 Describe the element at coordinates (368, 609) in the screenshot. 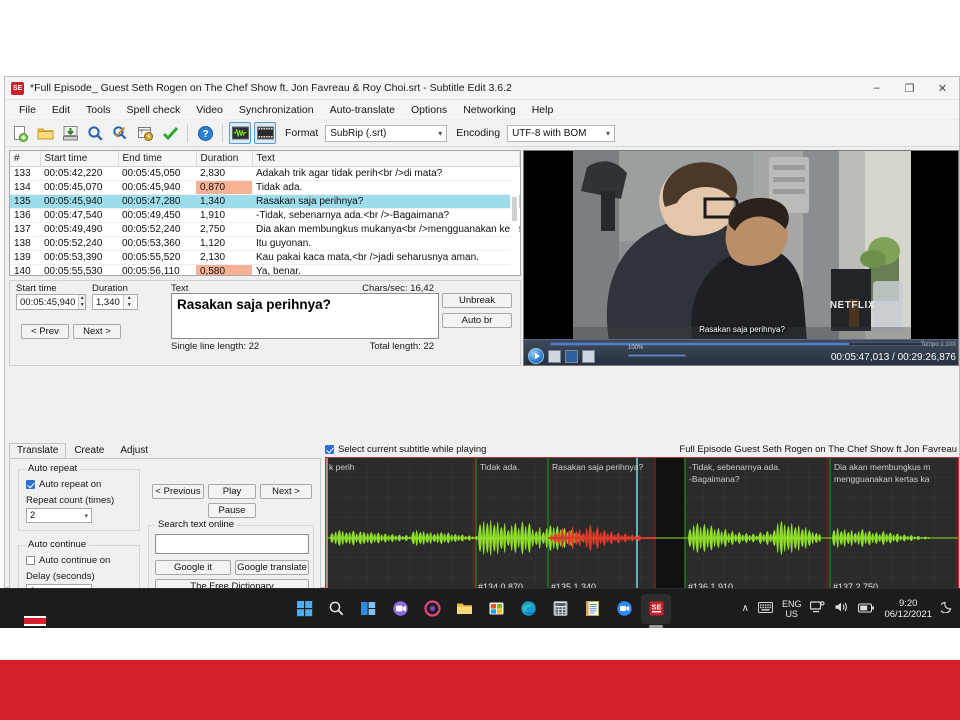

I see `widgets-icon` at that location.